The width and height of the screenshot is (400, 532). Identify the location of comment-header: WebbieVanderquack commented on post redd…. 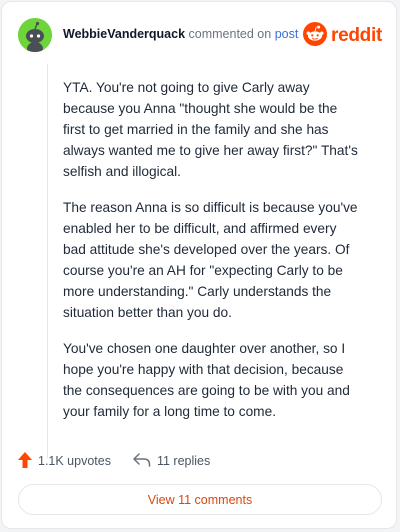
(200, 35).